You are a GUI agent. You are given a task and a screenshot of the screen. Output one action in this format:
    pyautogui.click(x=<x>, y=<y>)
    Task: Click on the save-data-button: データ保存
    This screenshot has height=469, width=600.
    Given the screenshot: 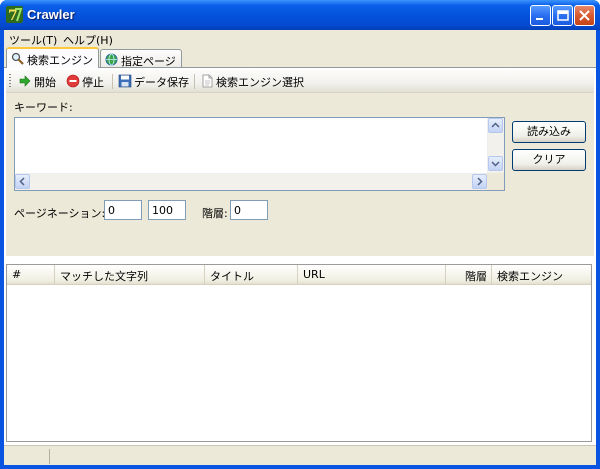 What is the action you would take?
    pyautogui.click(x=155, y=81)
    